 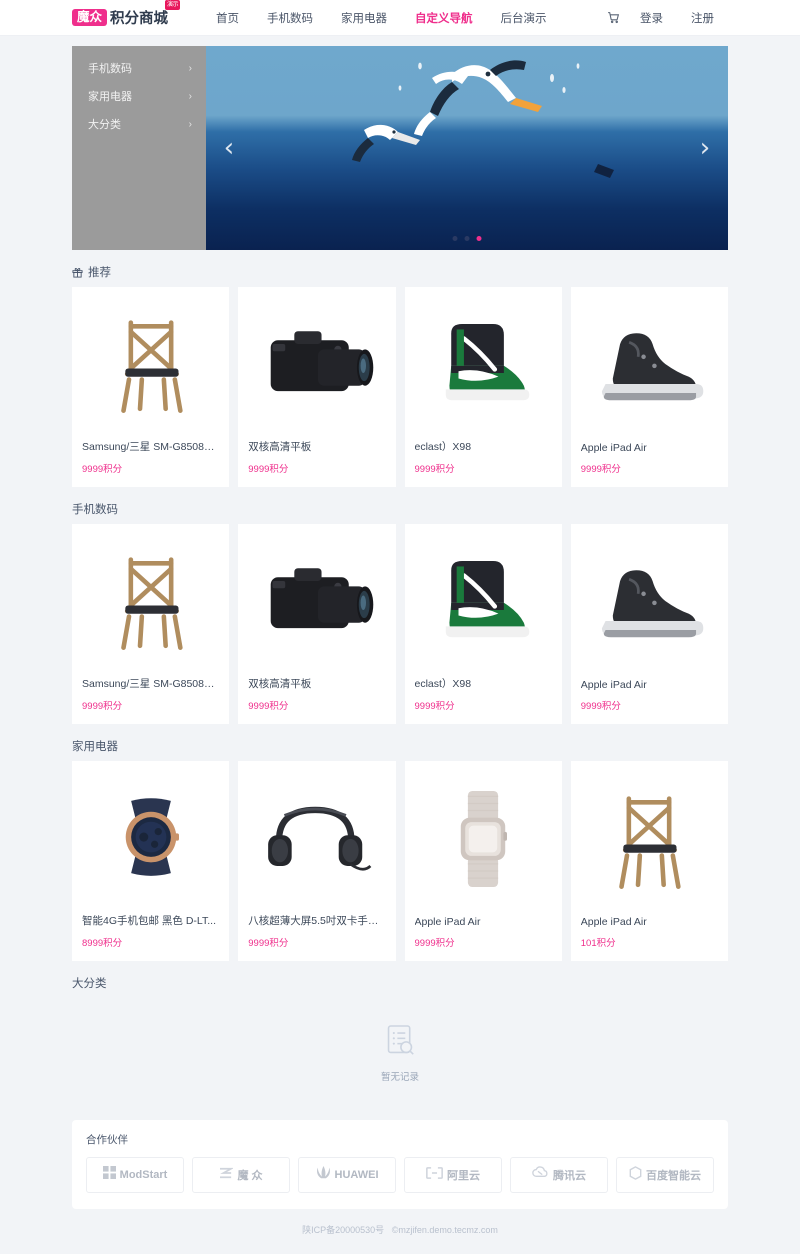 I want to click on section-bigcategory: 大分类 暂无记录, so click(x=400, y=1041).